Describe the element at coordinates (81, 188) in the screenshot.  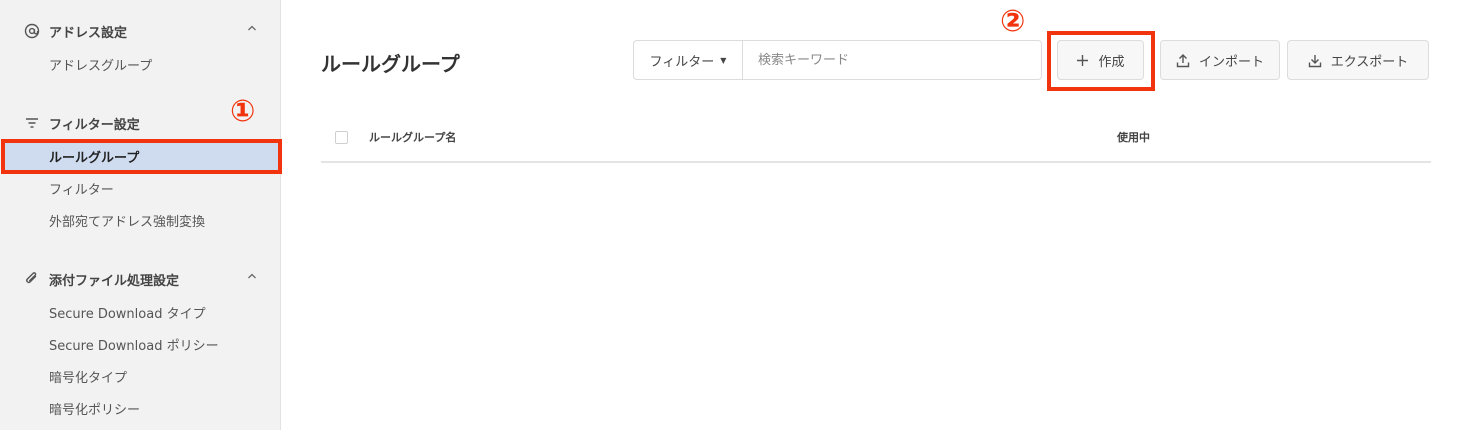
I see `sidebar-item-filter: フィルター` at that location.